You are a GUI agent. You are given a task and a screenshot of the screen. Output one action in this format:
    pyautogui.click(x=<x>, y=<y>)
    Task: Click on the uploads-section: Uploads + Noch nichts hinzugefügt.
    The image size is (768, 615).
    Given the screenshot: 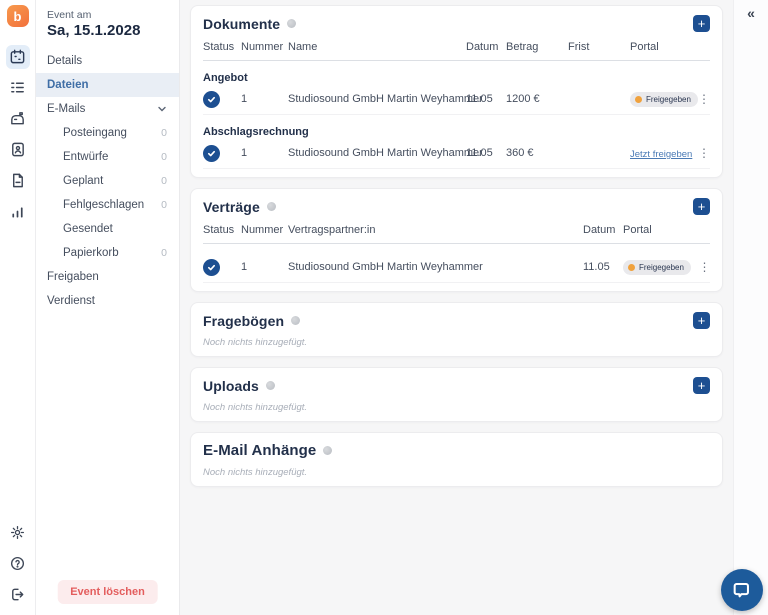 What is the action you would take?
    pyautogui.click(x=456, y=394)
    